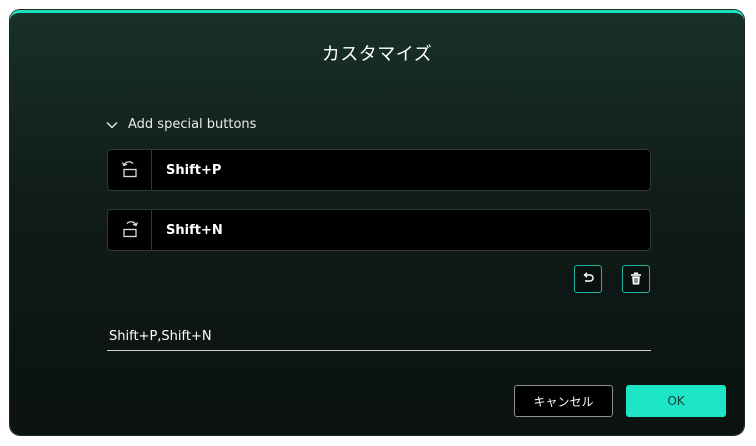  What do you see at coordinates (379, 170) in the screenshot?
I see `special-button-row-1: Shift+P` at bounding box center [379, 170].